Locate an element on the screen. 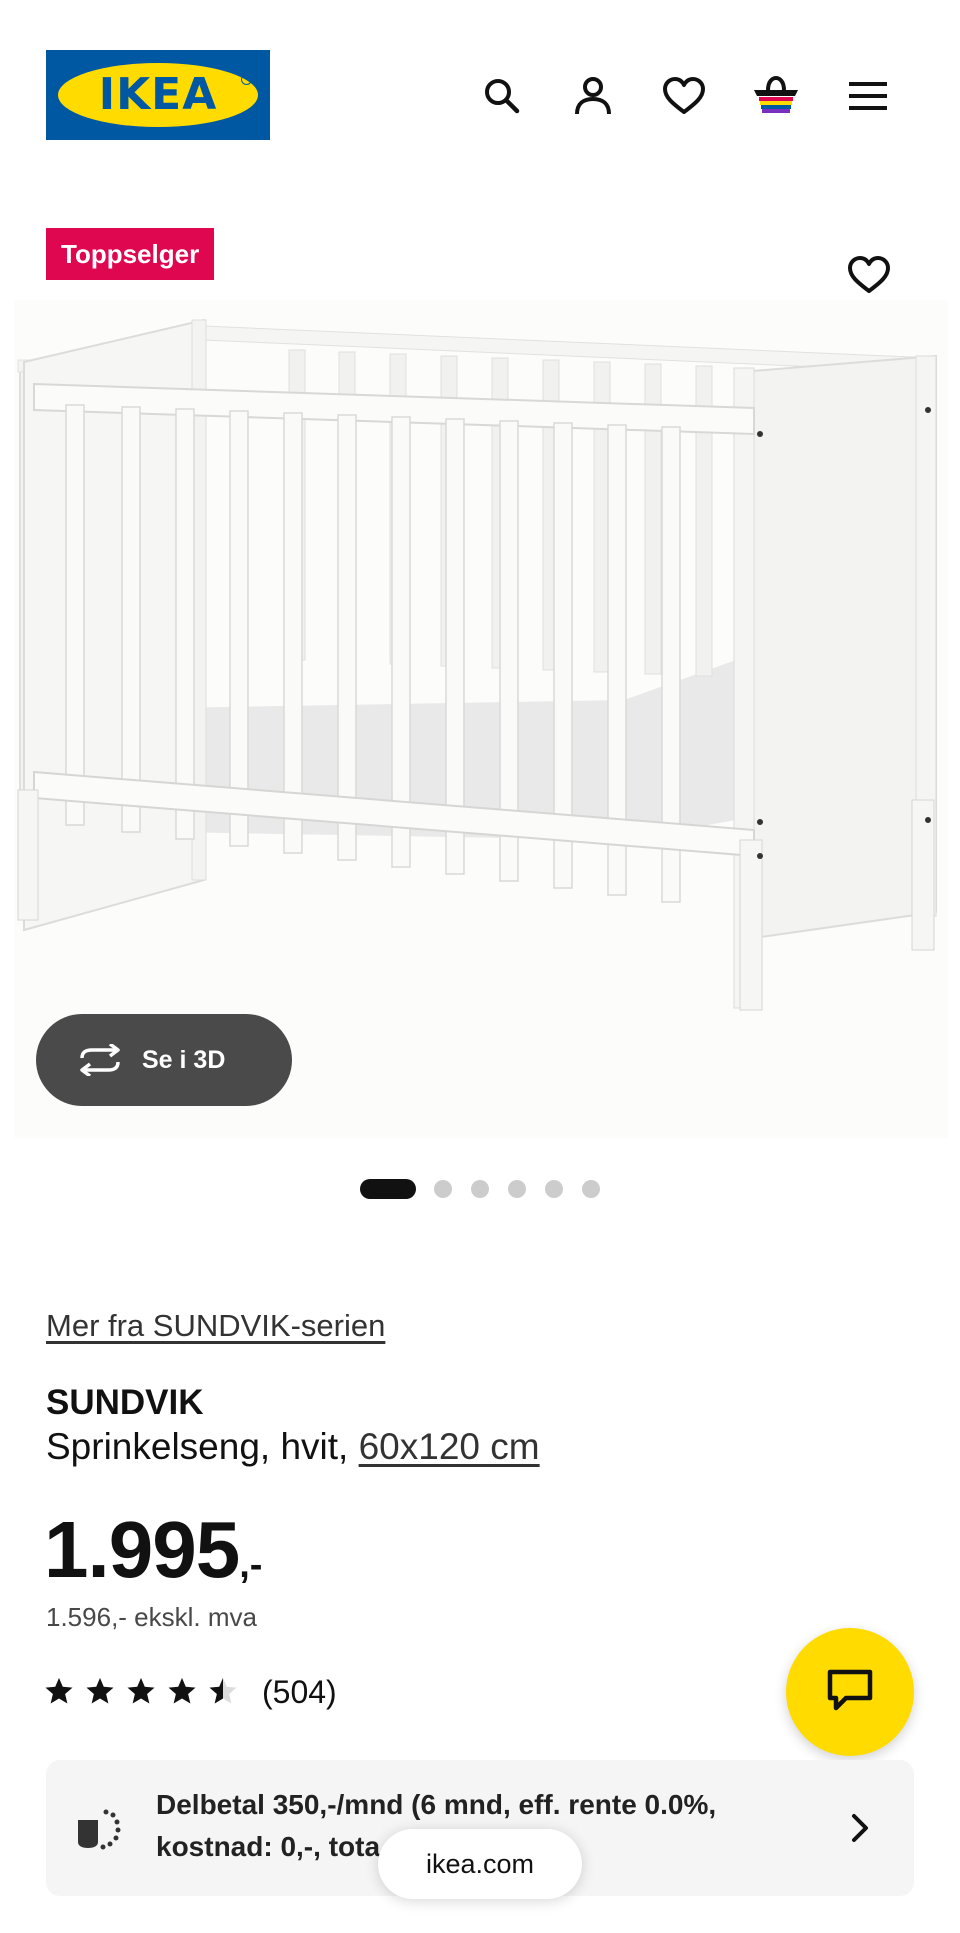  product-description: Sprinkelseng, hvit, 60x120 cm is located at coordinates (293, 1447).